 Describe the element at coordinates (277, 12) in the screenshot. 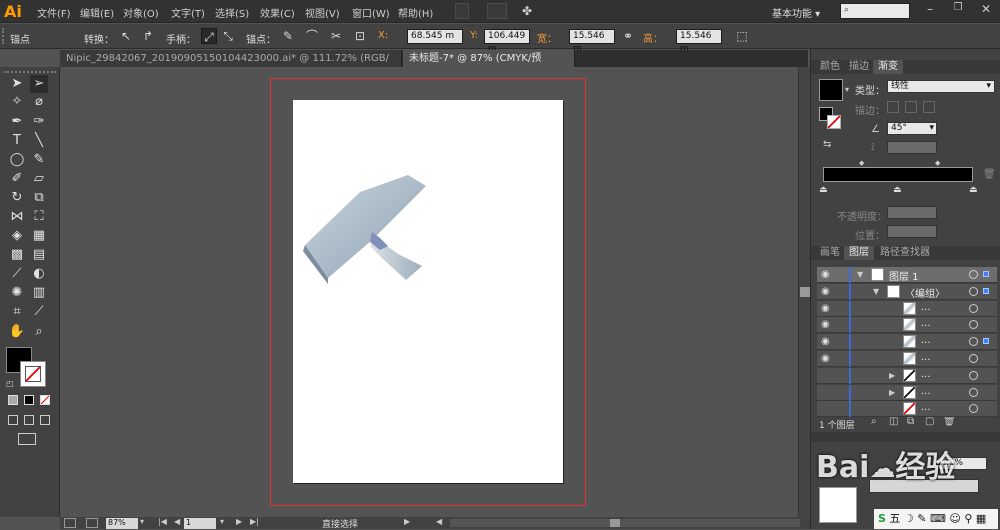

I see `menu-effect: 效果(C)` at that location.